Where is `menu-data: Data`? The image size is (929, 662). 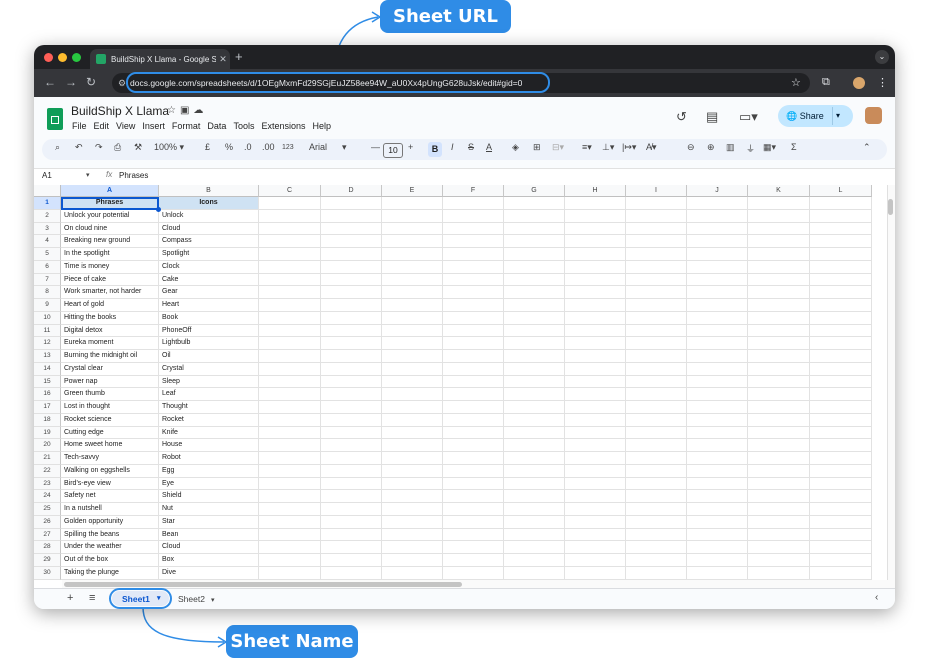
menu-data: Data is located at coordinates (216, 126).